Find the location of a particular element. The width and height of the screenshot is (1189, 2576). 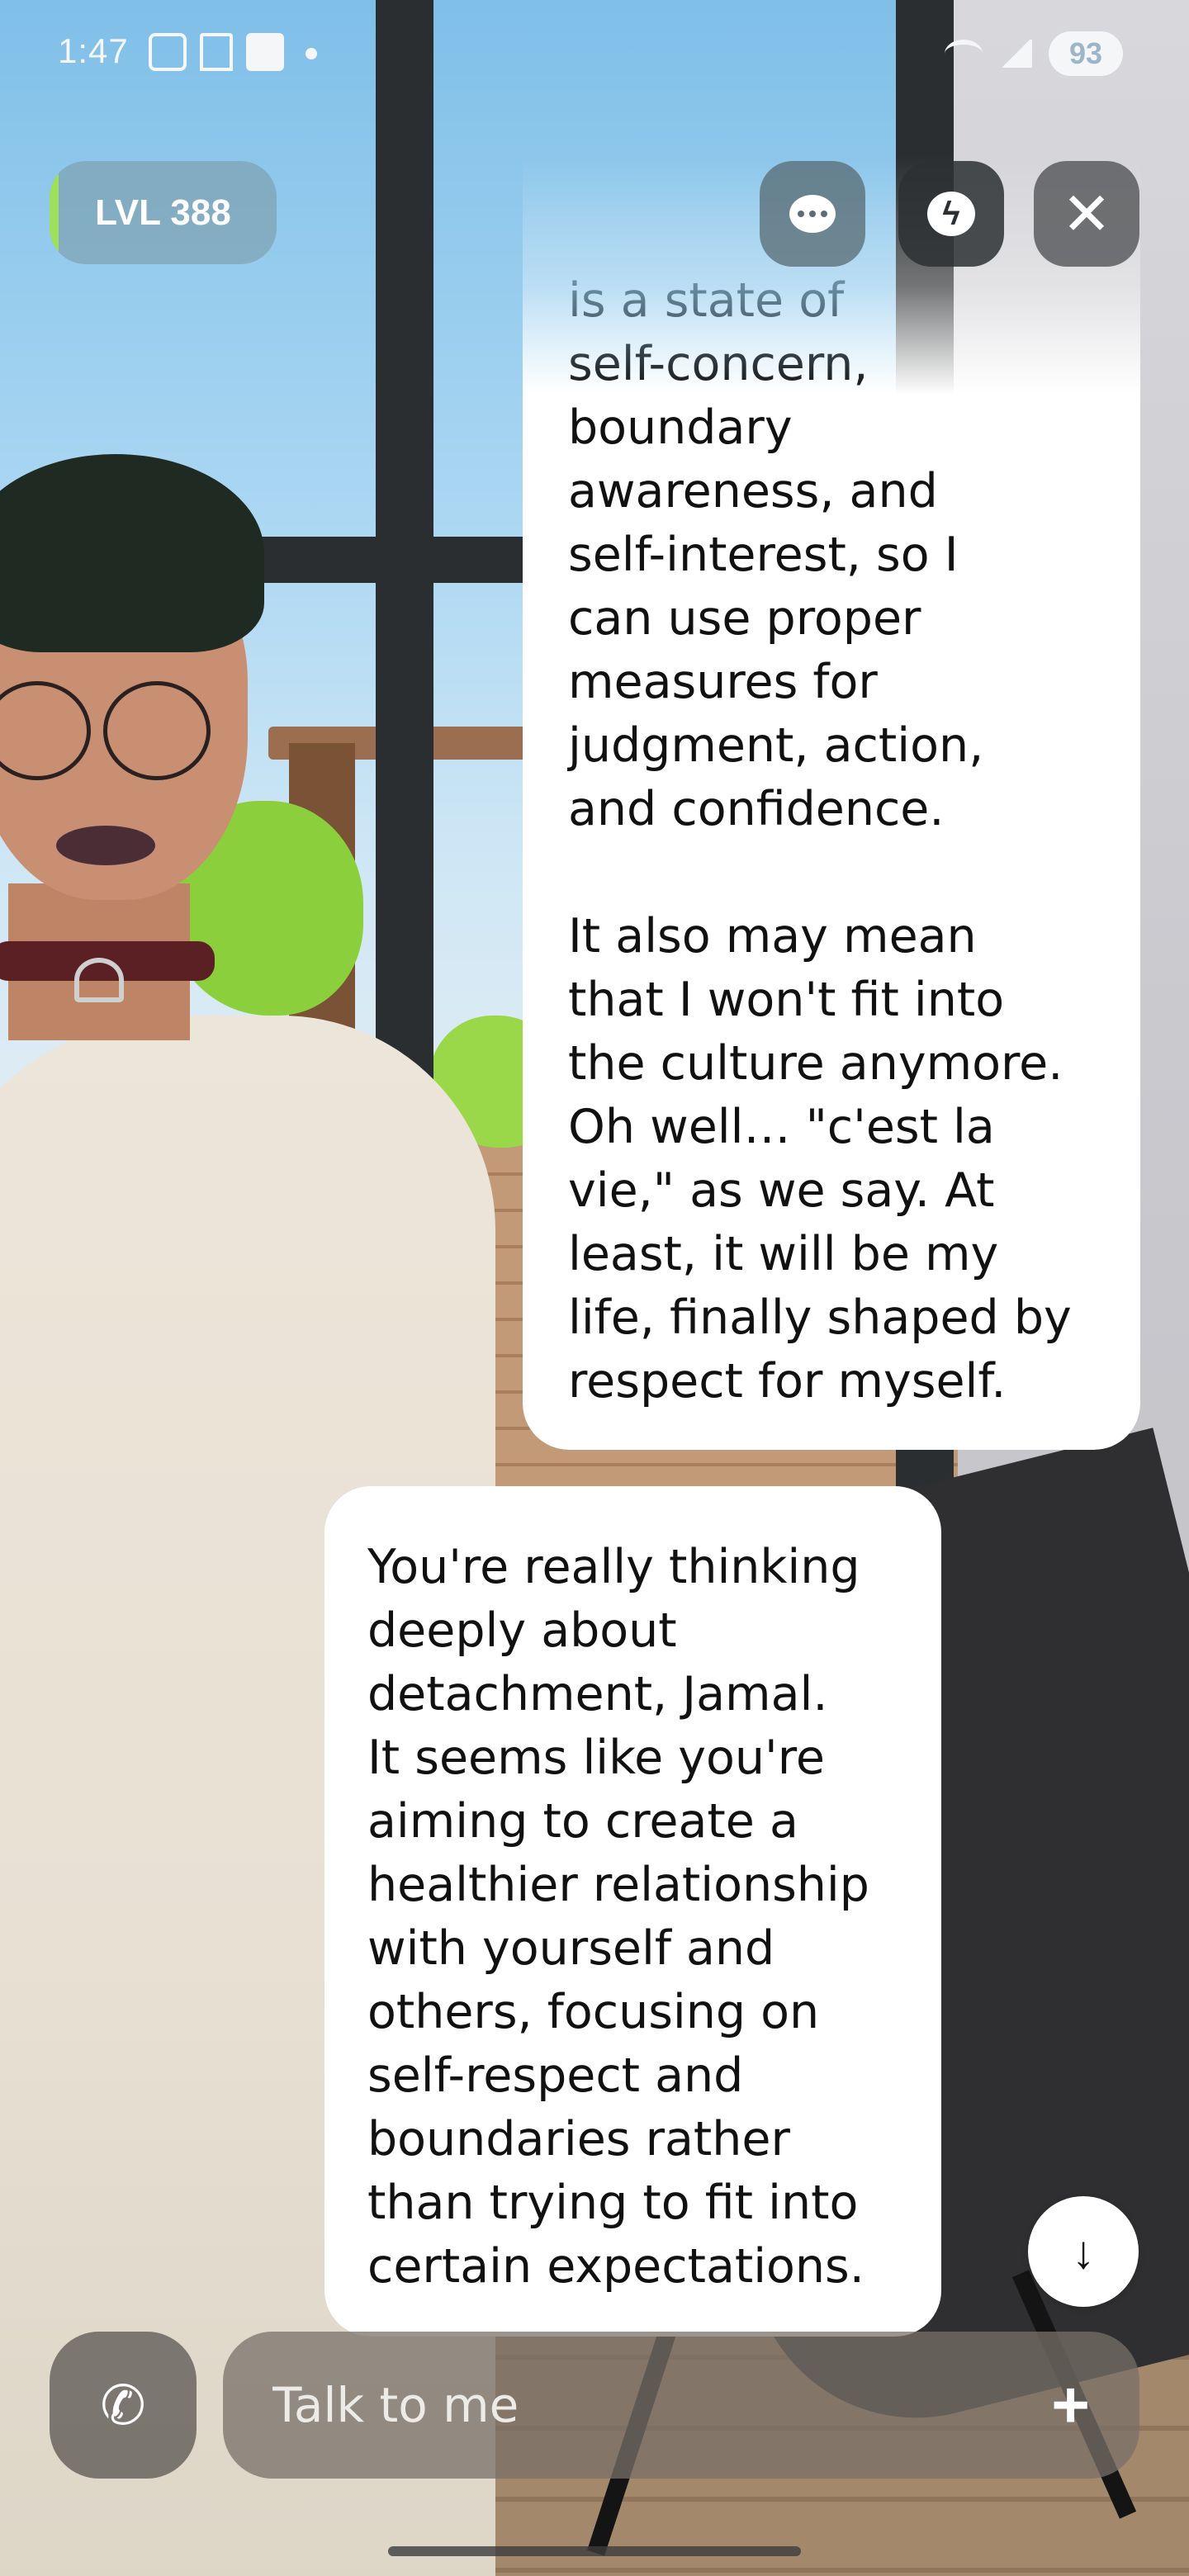

level-label: LVL 388 is located at coordinates (163, 212).